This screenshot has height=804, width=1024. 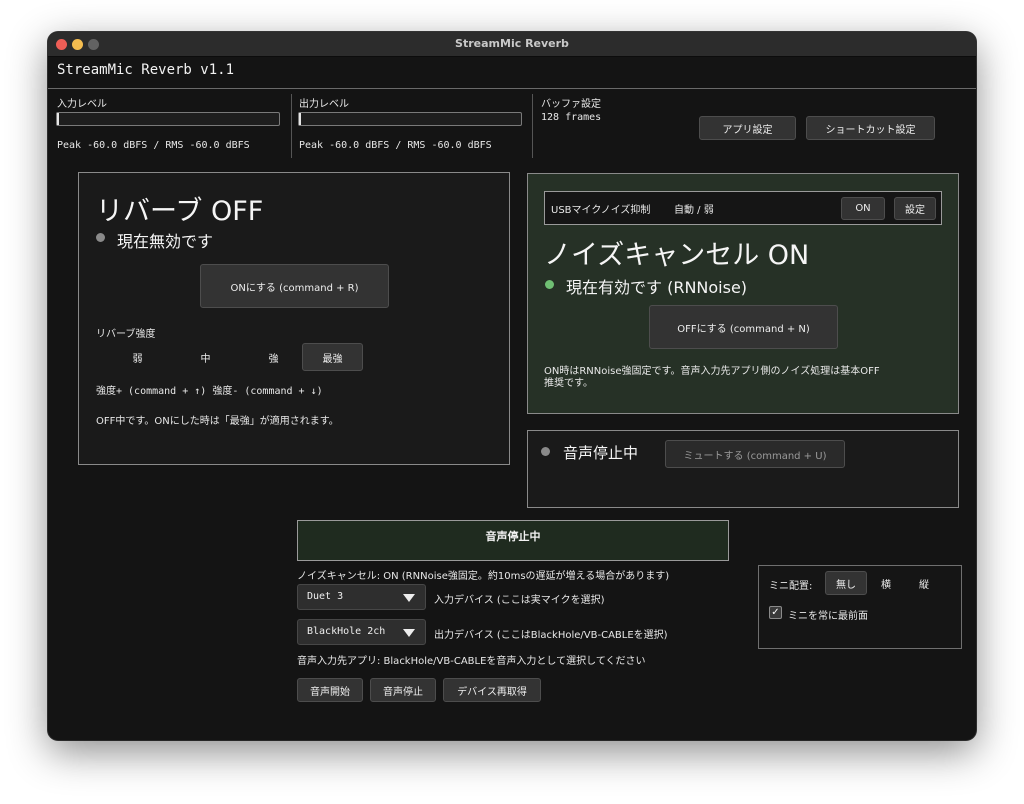 I want to click on buffer-divider, so click(x=532, y=126).